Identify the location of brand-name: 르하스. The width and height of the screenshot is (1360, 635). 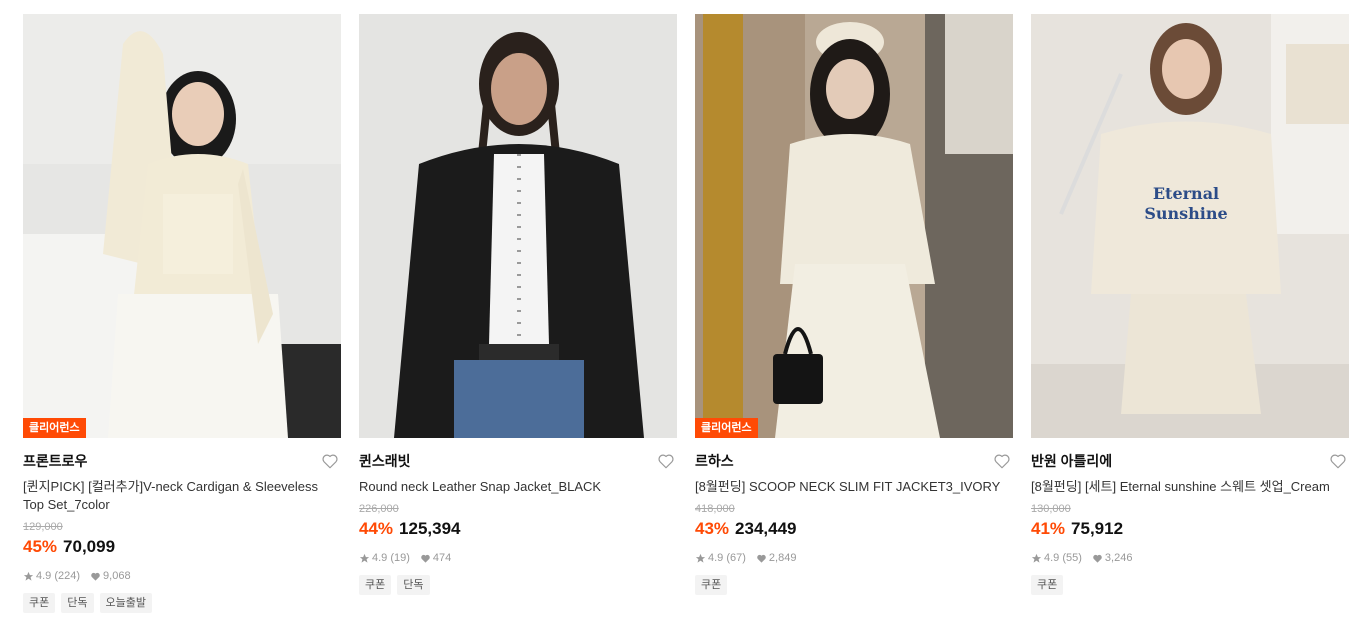
(854, 461).